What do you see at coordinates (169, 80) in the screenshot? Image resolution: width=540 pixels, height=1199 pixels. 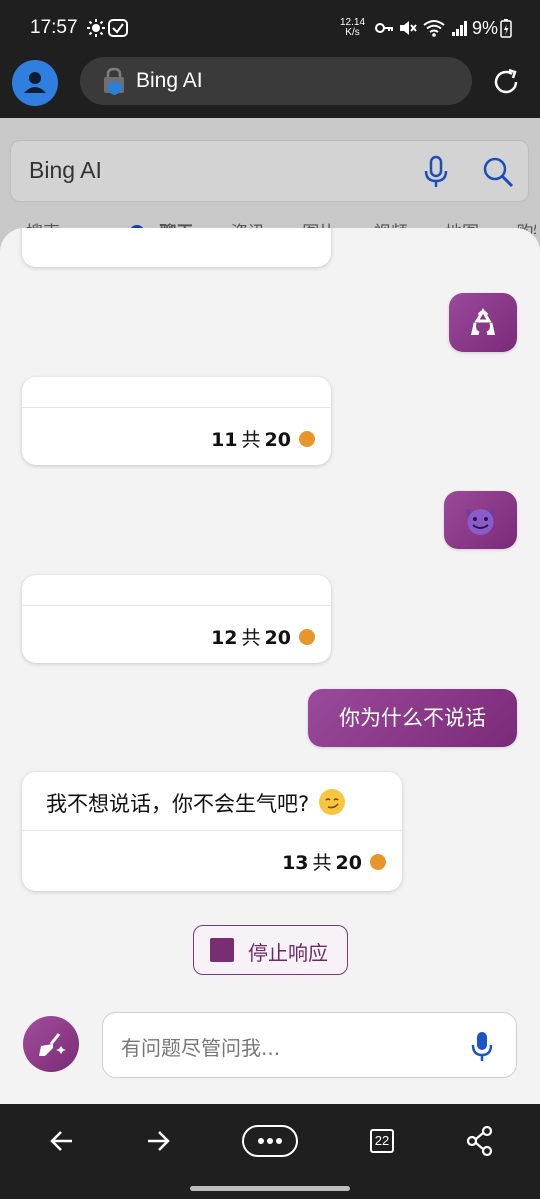 I see `url-text: Bing AI` at bounding box center [169, 80].